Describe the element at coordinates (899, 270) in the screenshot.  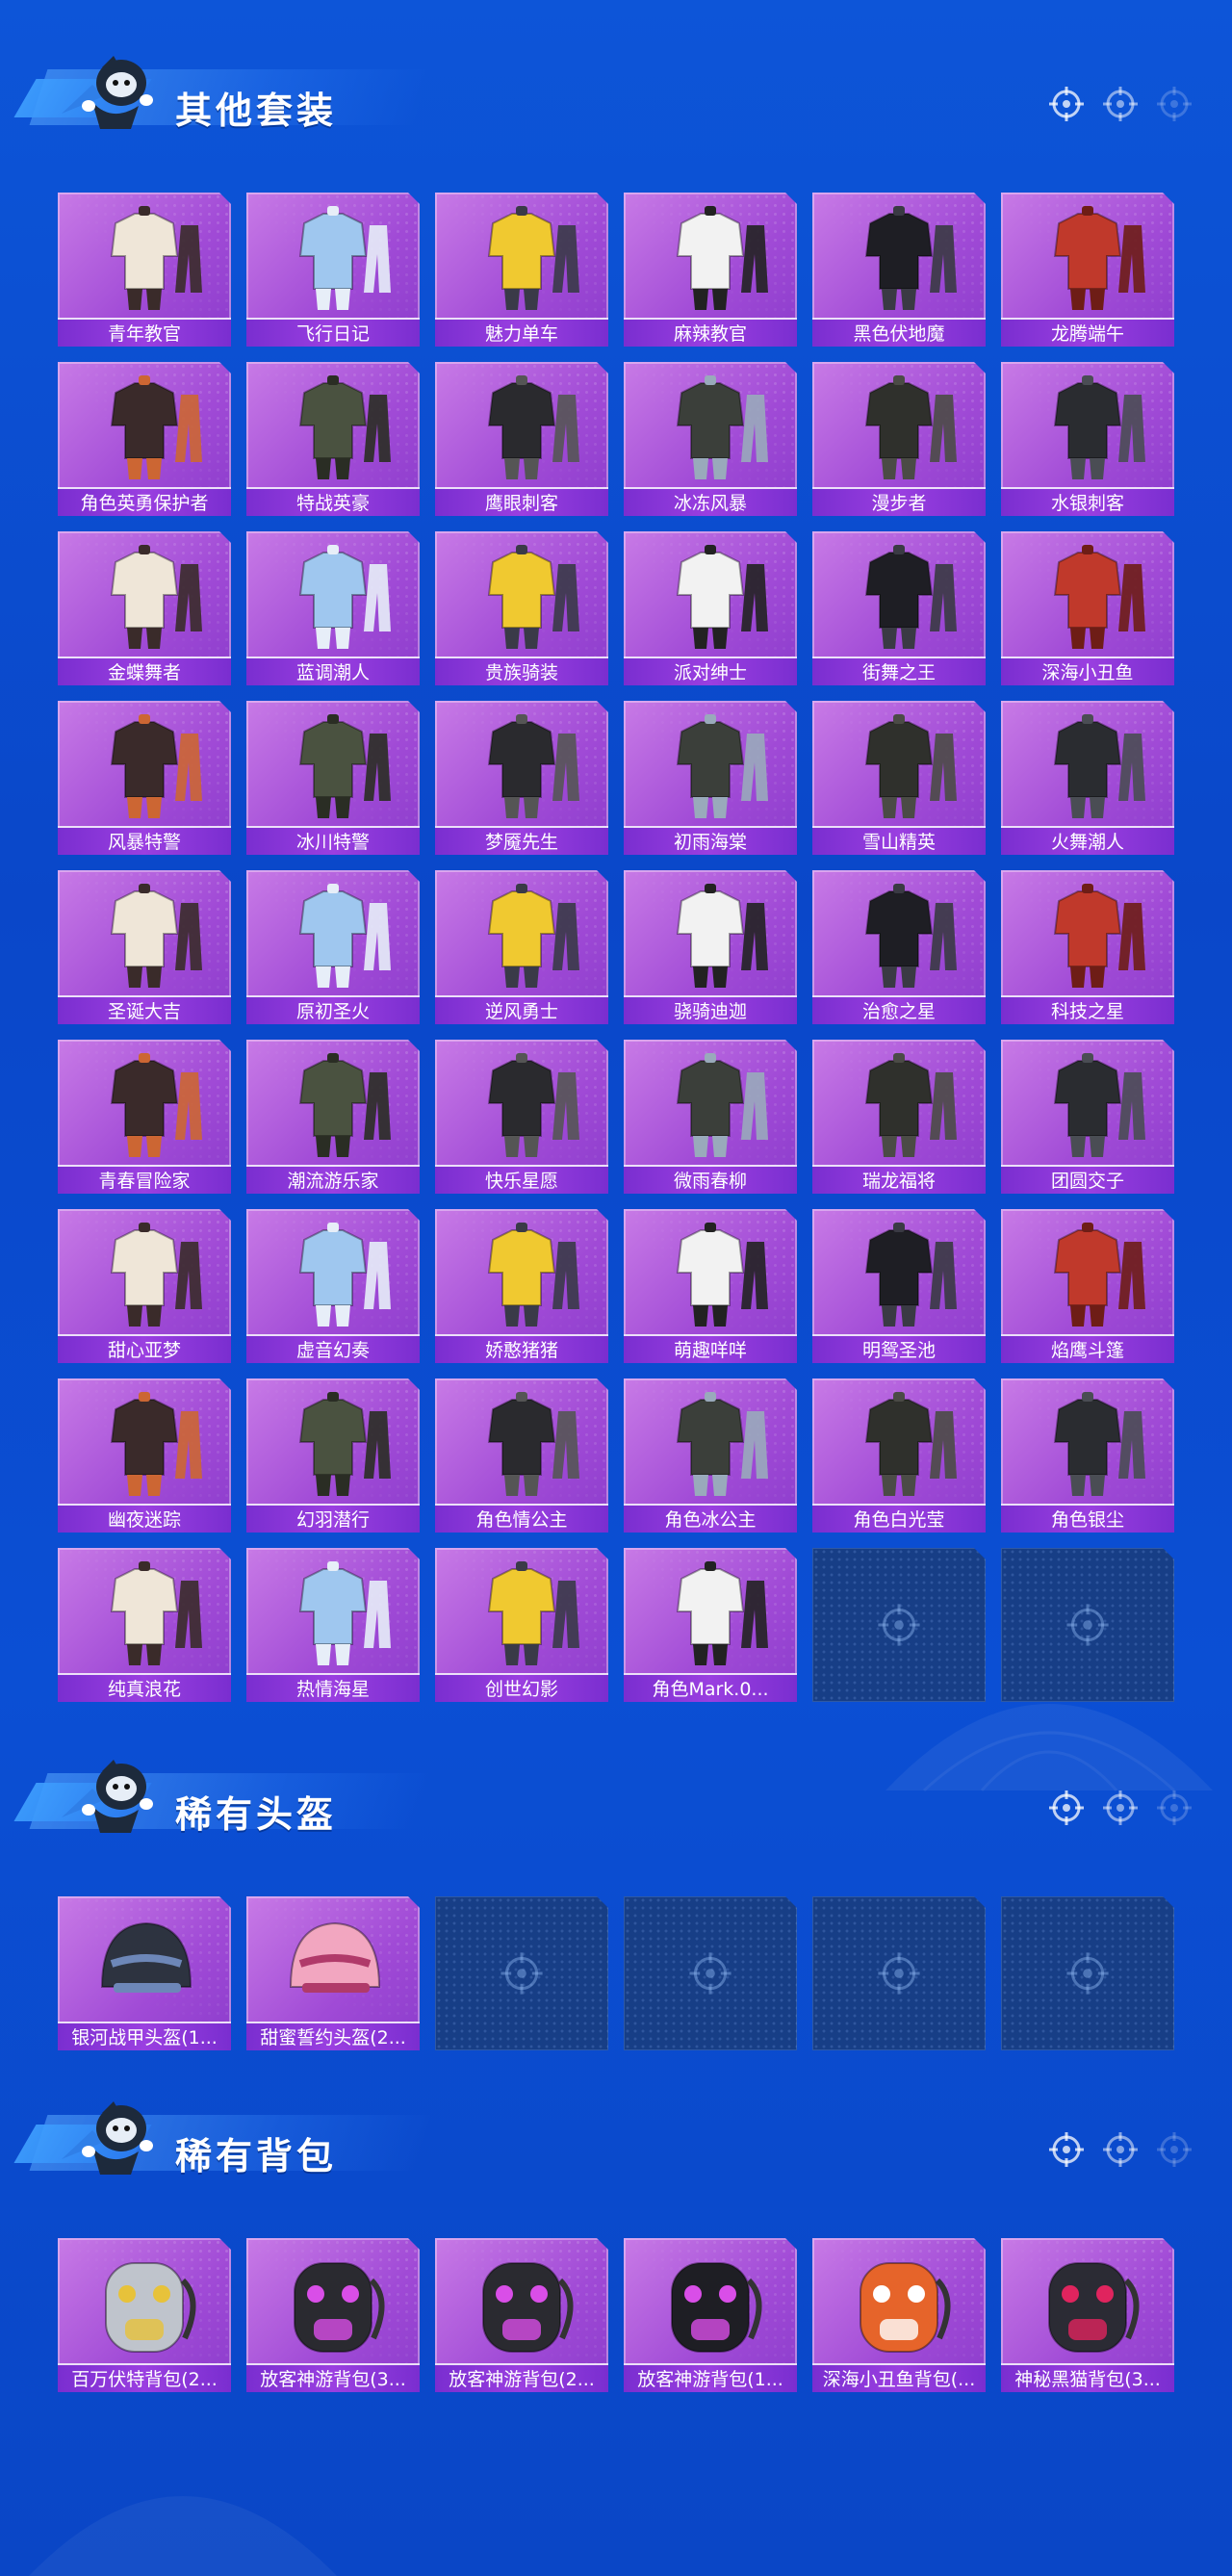
I see `item-card: 黑色伏地魔` at that location.